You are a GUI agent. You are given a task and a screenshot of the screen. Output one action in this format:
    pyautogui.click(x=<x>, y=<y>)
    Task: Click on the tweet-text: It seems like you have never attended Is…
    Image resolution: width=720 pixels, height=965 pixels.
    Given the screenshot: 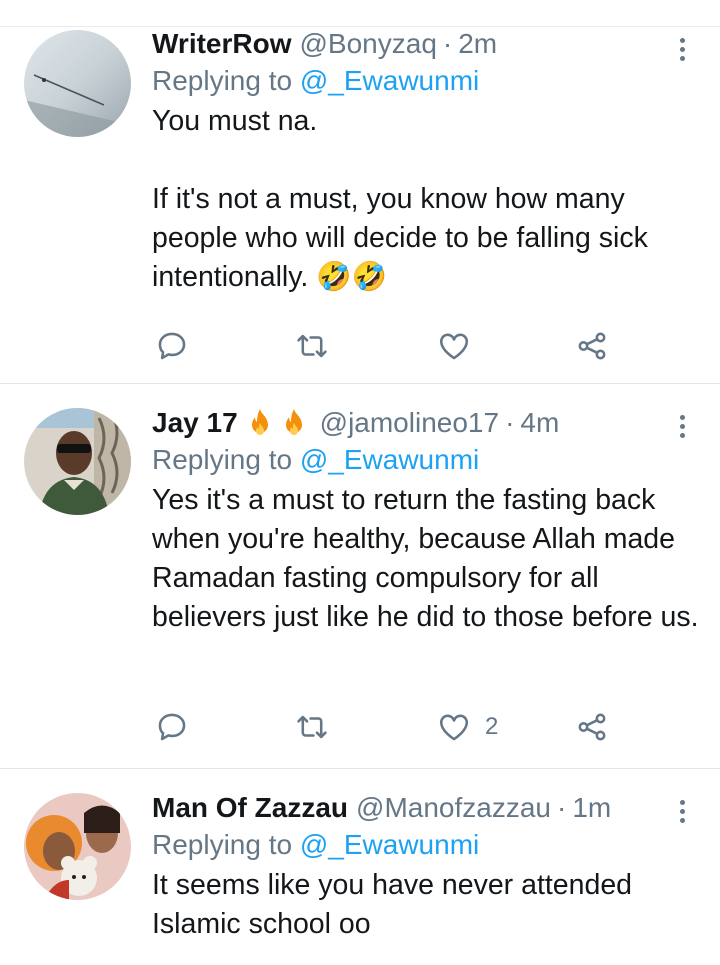 What is the action you would take?
    pyautogui.click(x=392, y=904)
    